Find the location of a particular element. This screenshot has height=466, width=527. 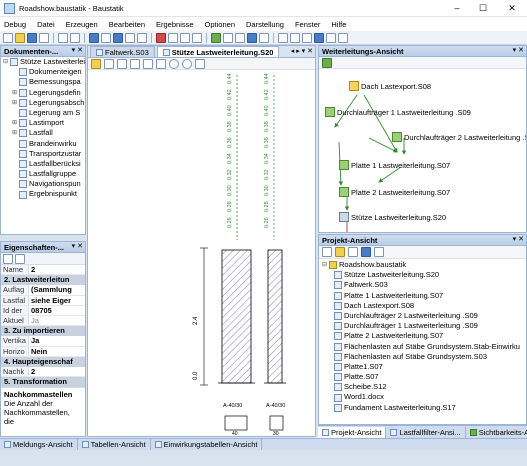

minimize-button: – is located at coordinates (457, 8).